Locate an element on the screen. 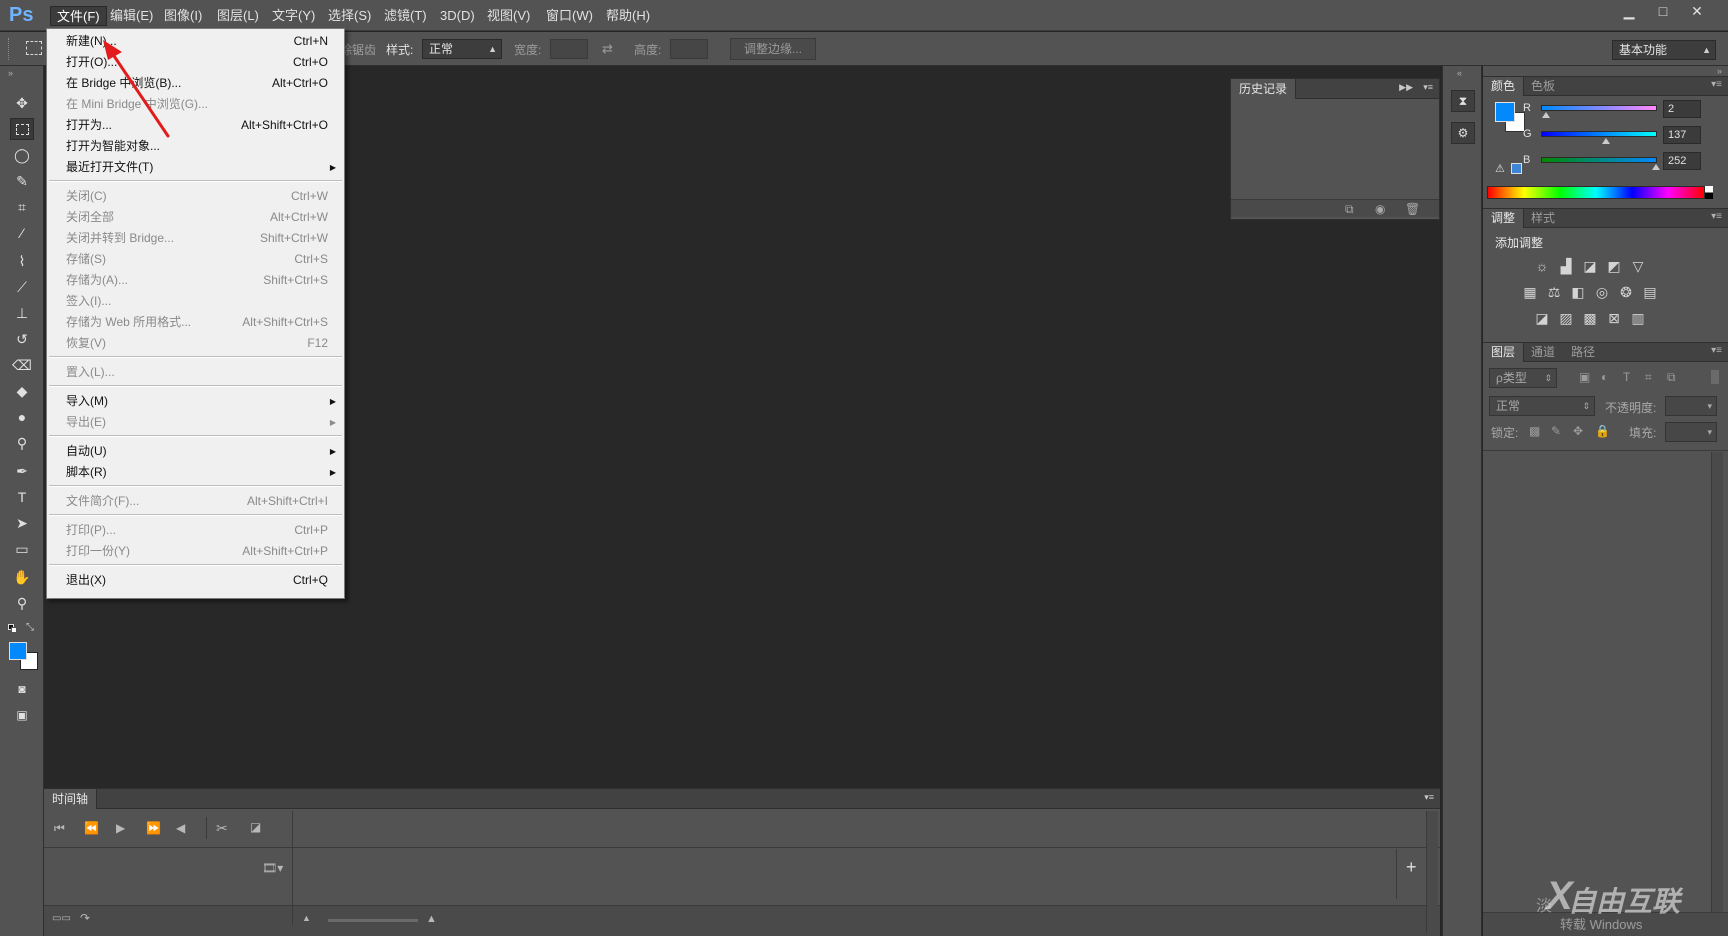 The image size is (1728, 936). hand-tool-icon: ✋ is located at coordinates (22, 577).